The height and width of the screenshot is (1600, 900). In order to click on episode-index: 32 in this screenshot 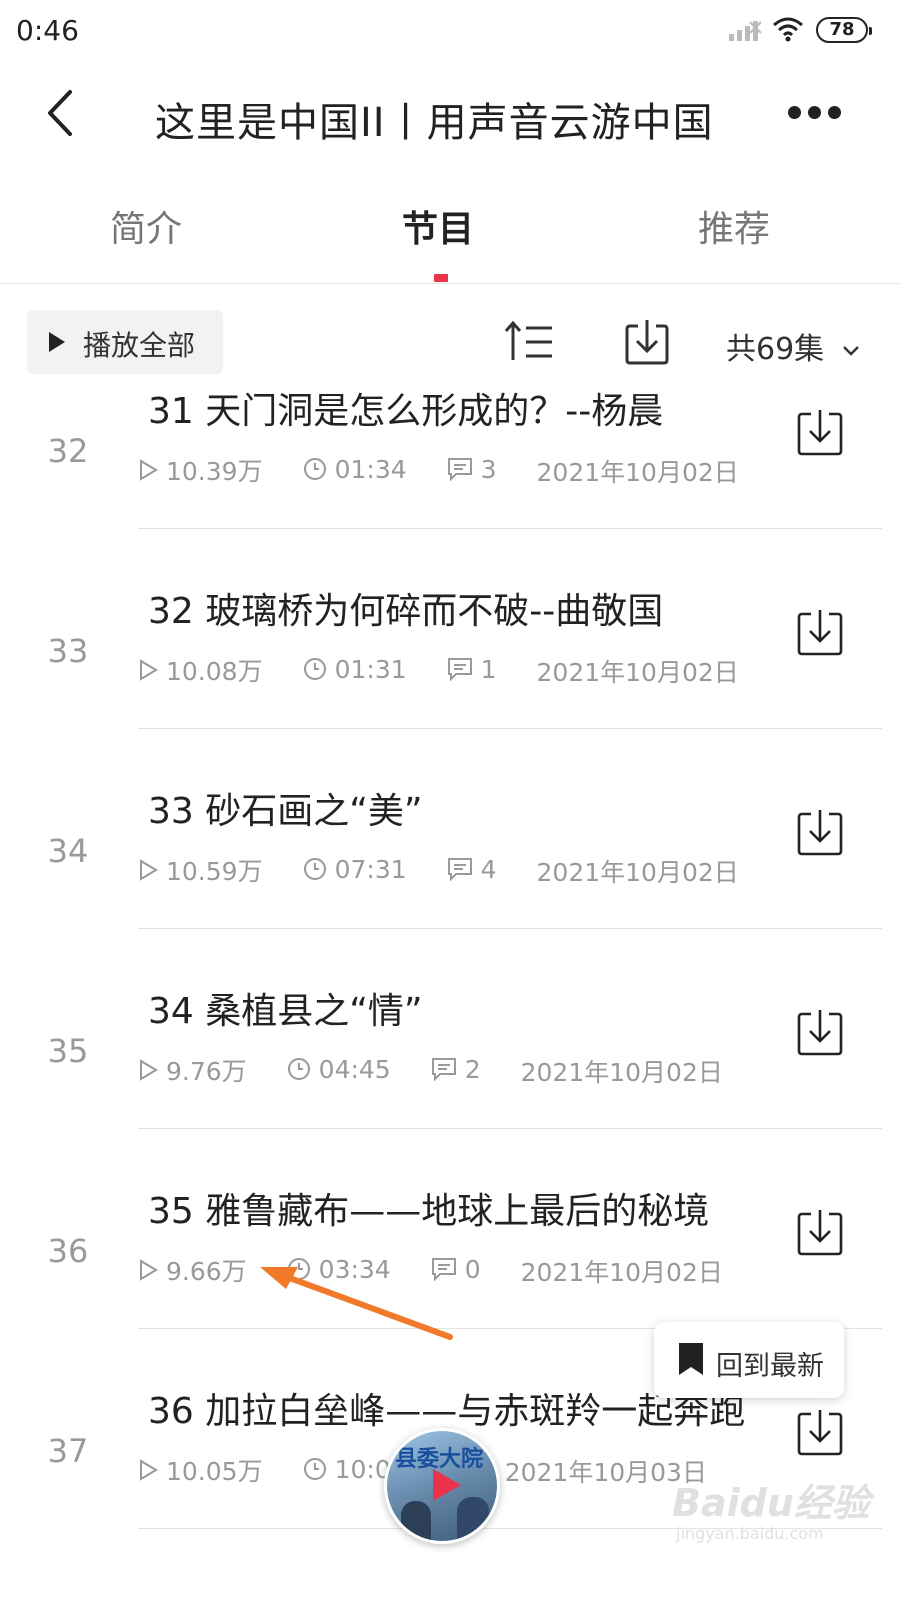, I will do `click(68, 451)`.